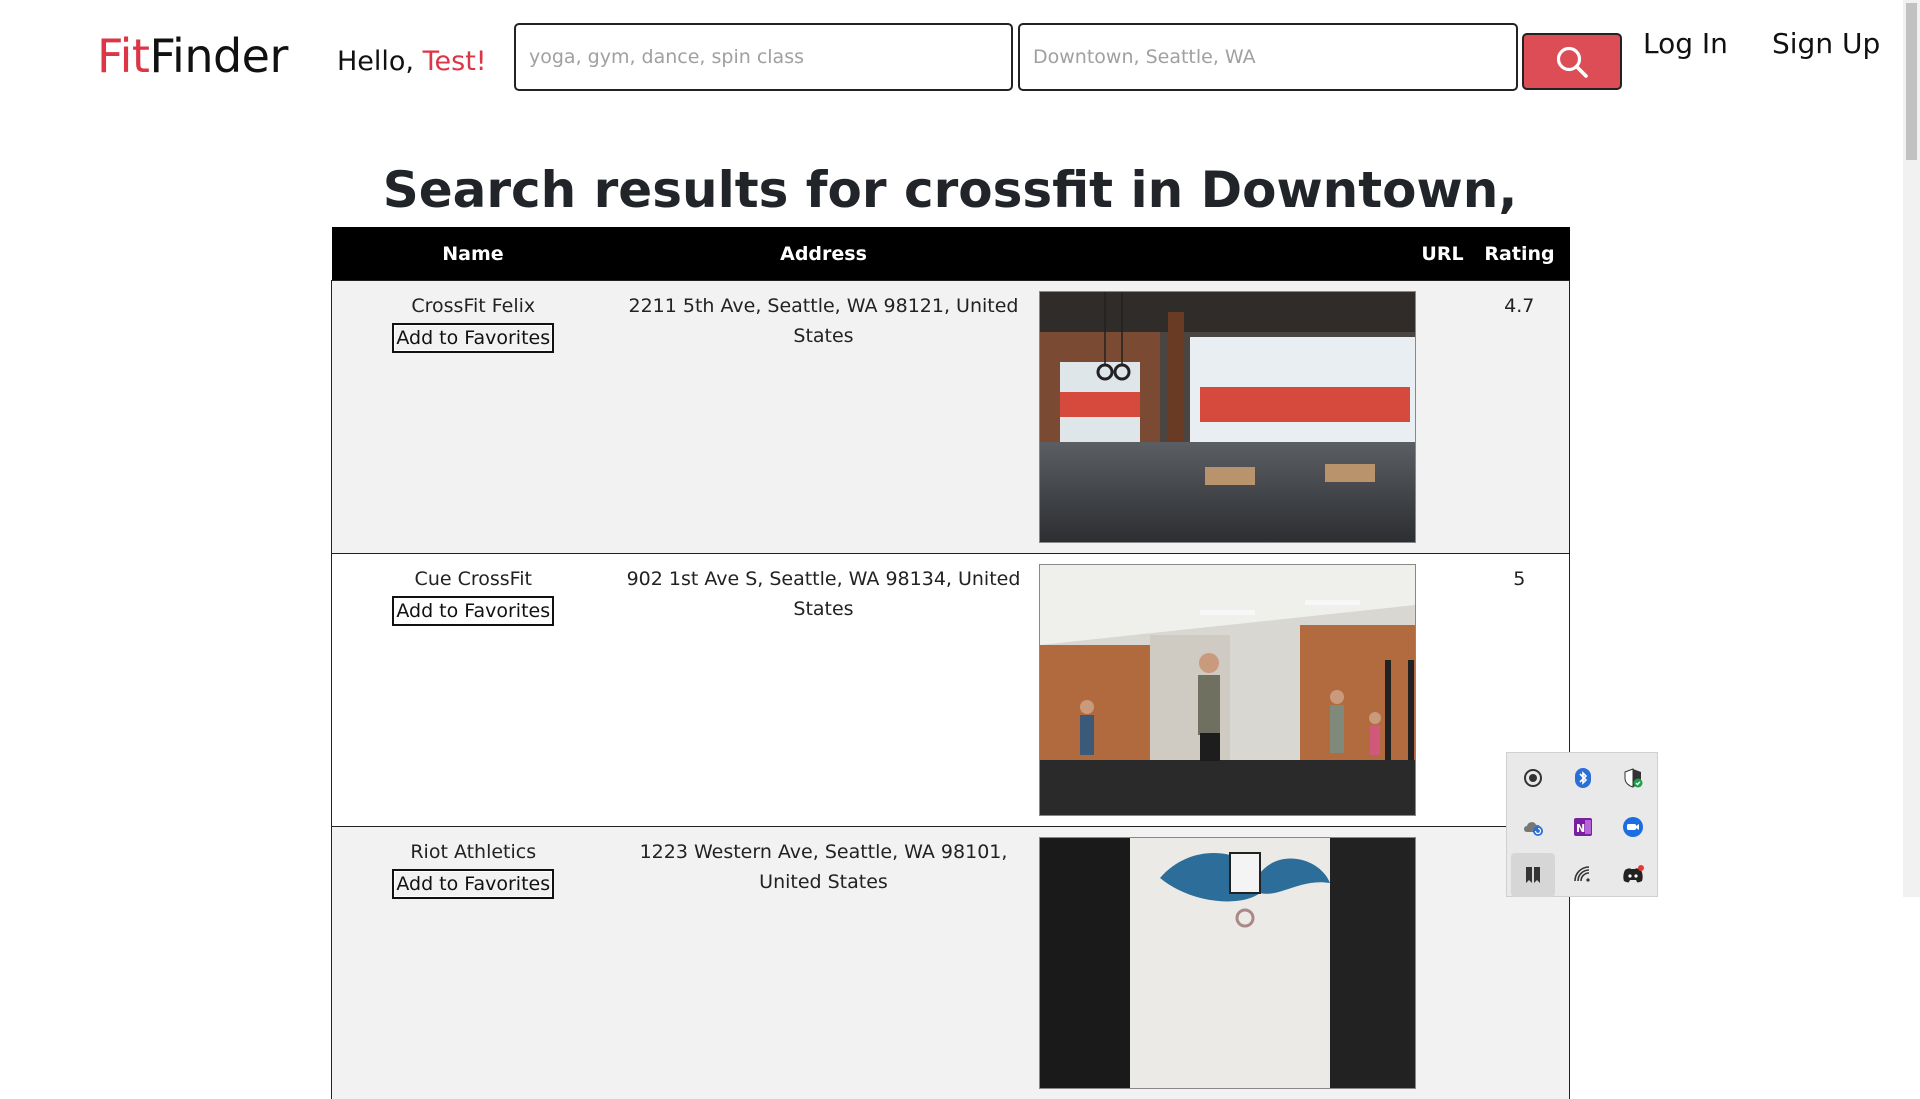 Image resolution: width=1920 pixels, height=1099 pixels. What do you see at coordinates (1633, 875) in the screenshot?
I see `discord-icon` at bounding box center [1633, 875].